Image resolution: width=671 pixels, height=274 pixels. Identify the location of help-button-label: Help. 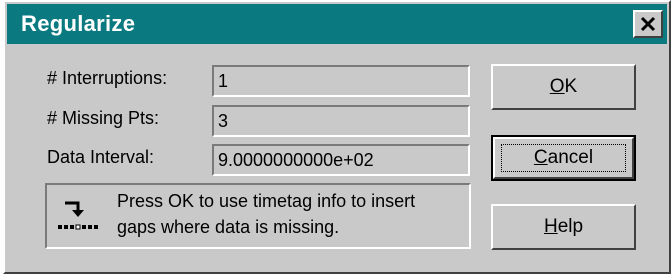
(563, 227).